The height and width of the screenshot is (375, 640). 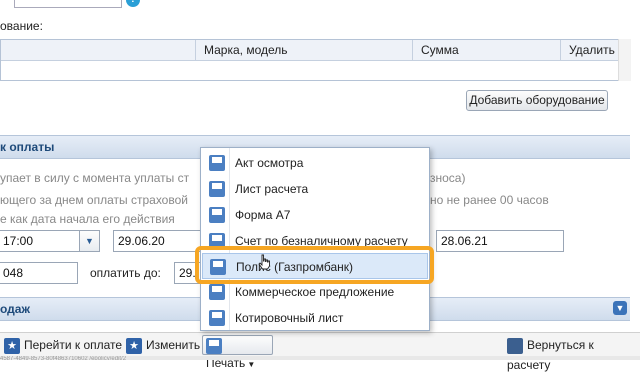 What do you see at coordinates (21, 26) in the screenshot?
I see `equipment-label: ование:` at bounding box center [21, 26].